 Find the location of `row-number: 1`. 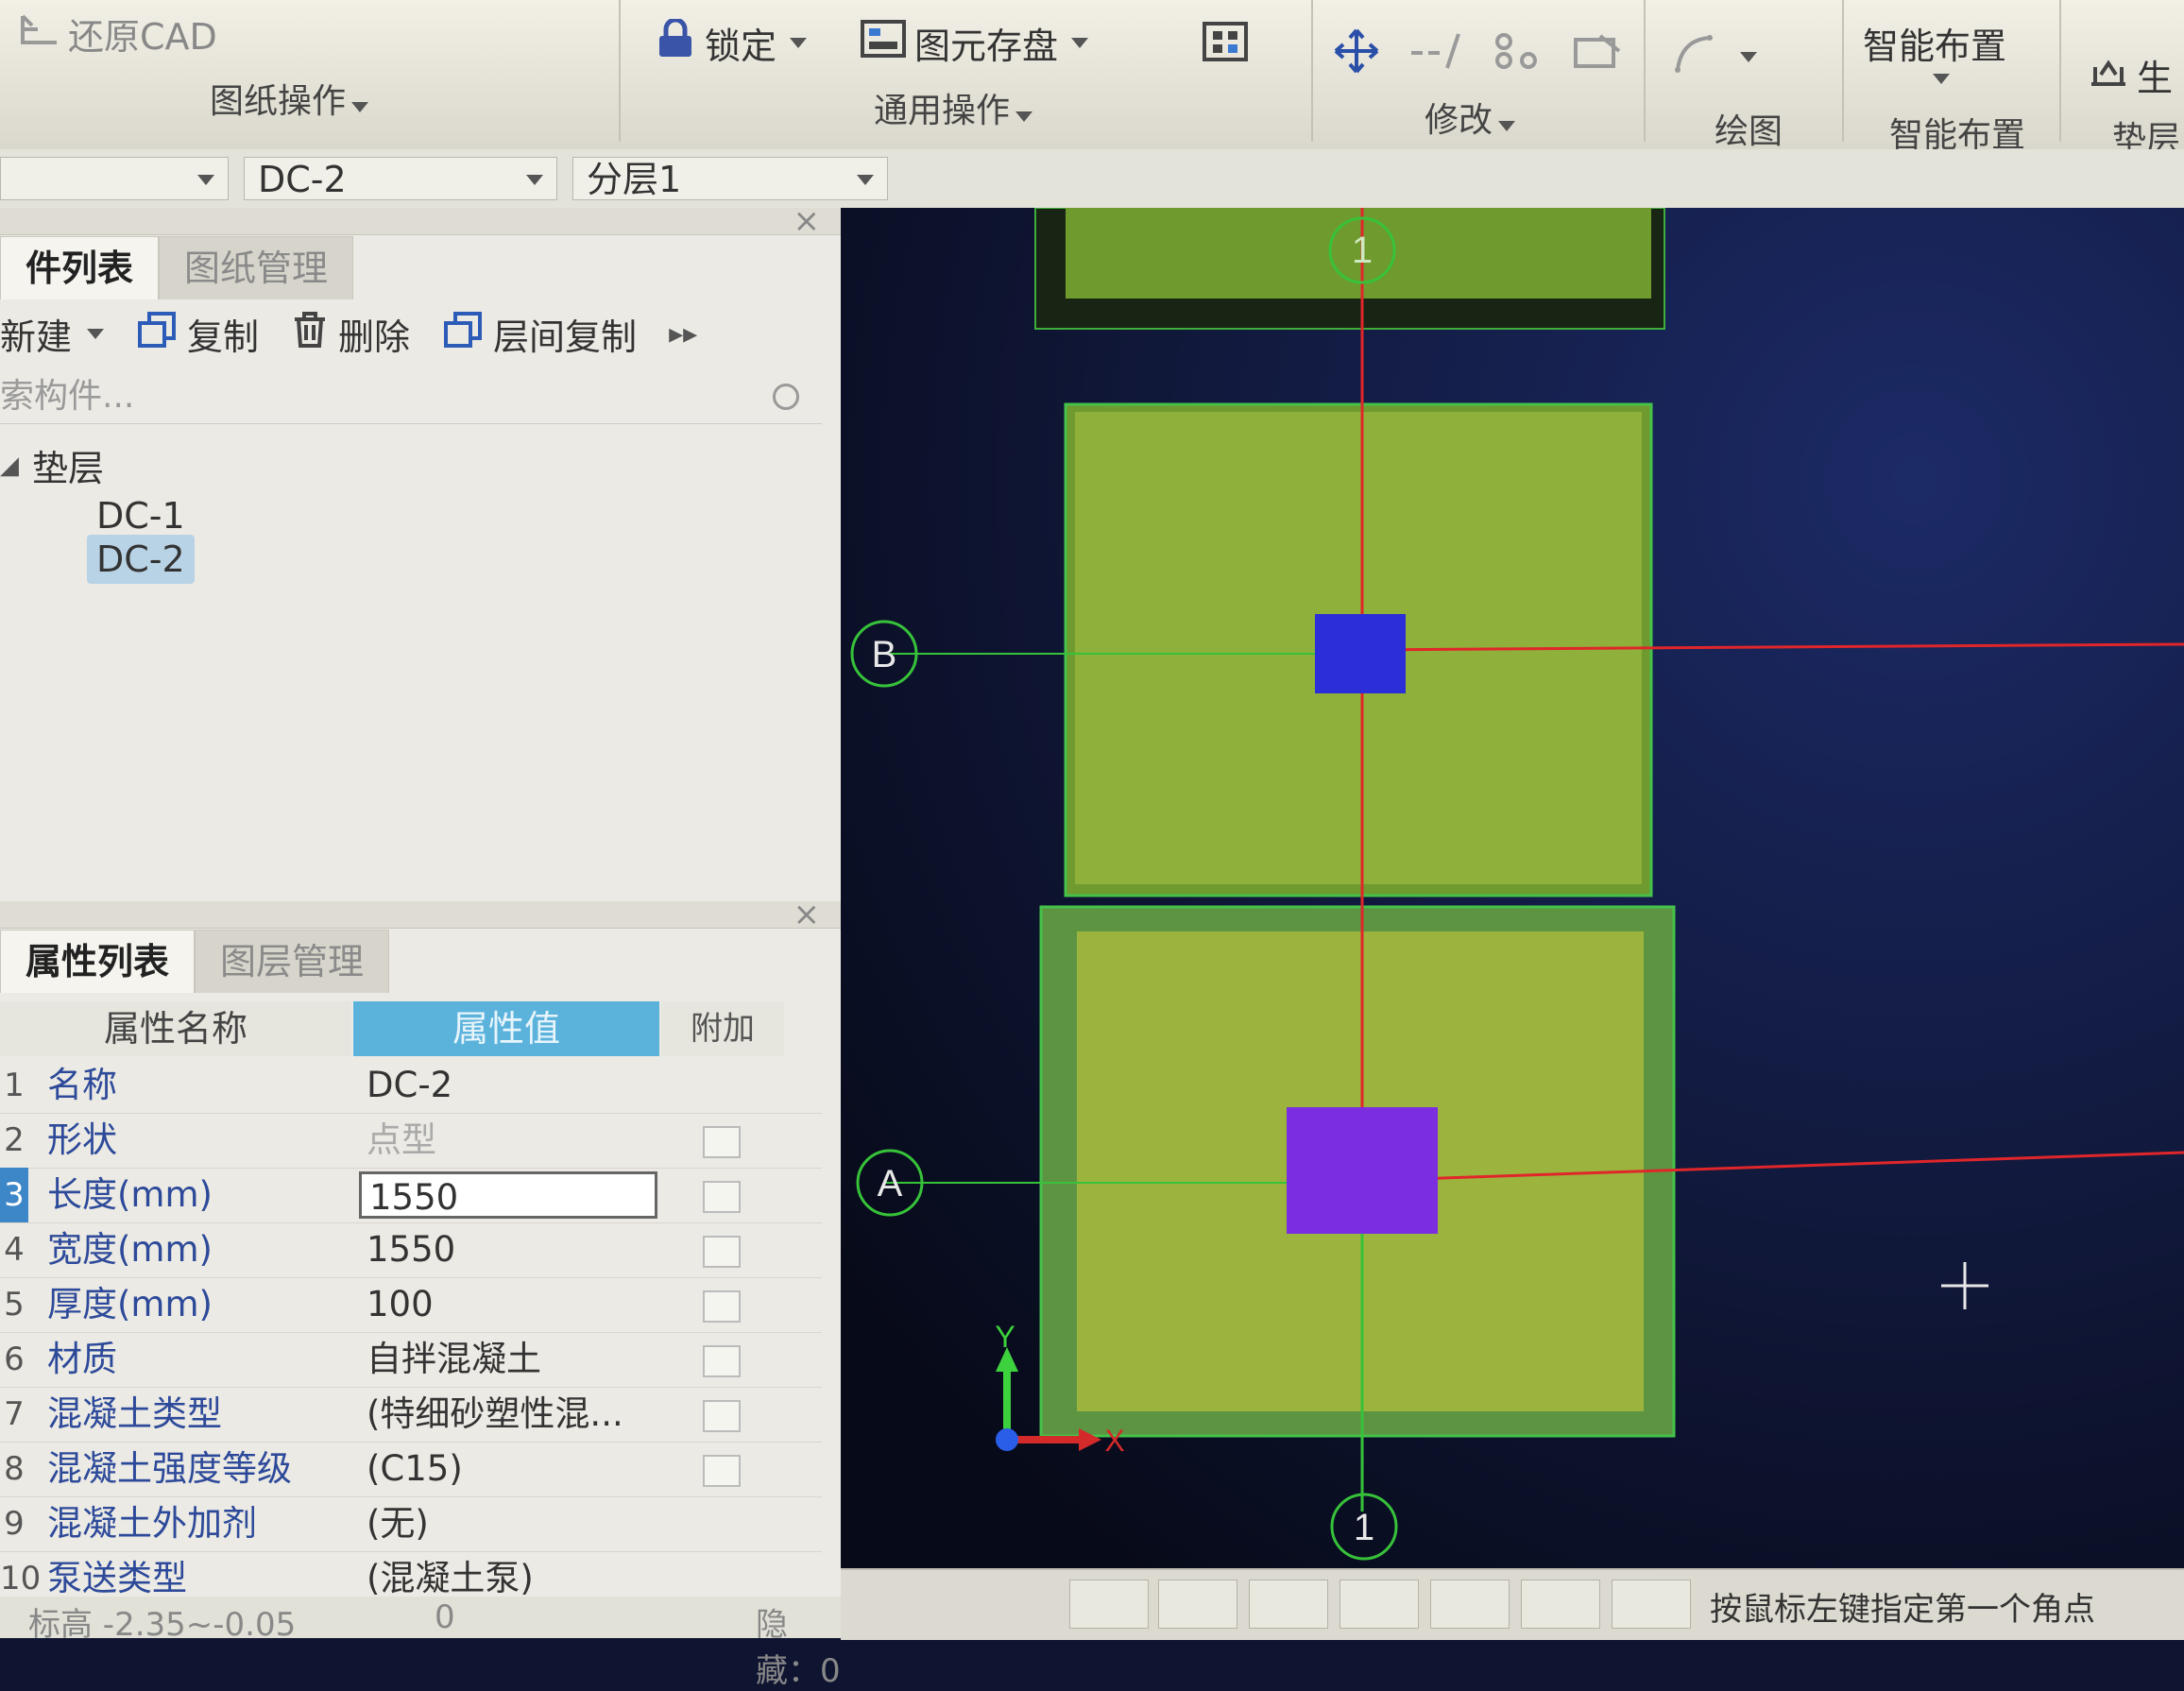

row-number: 1 is located at coordinates (15, 1085).